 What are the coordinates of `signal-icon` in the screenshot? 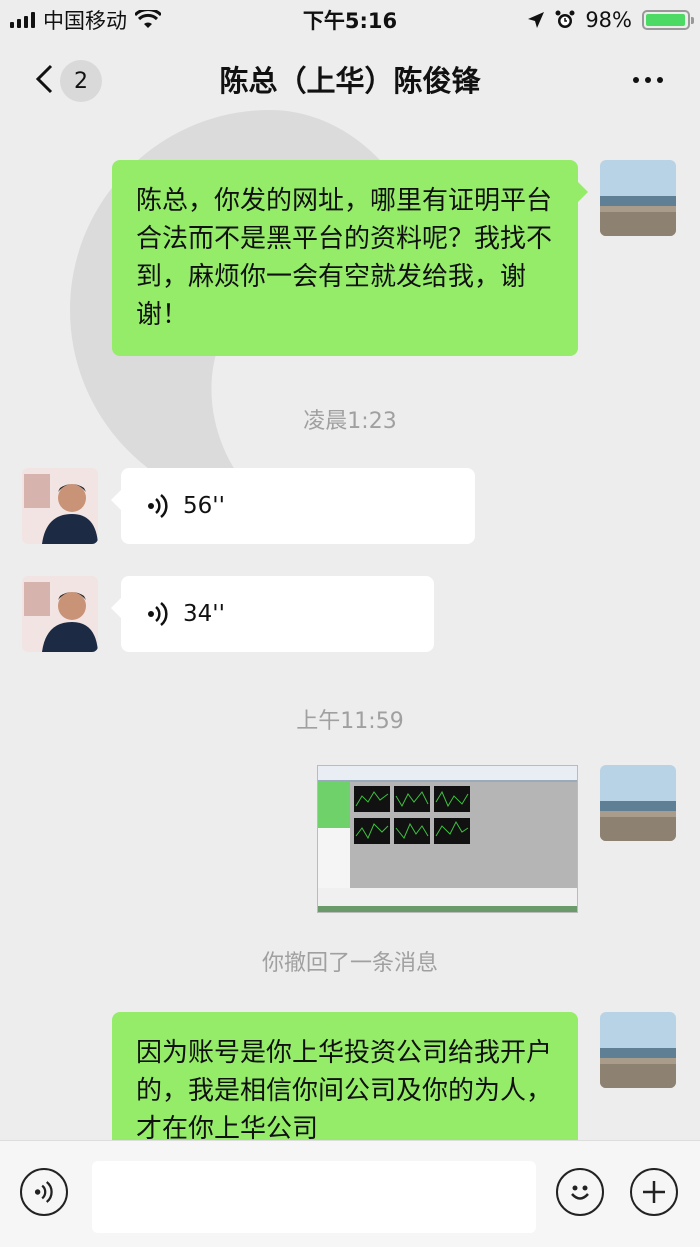 It's located at (22, 20).